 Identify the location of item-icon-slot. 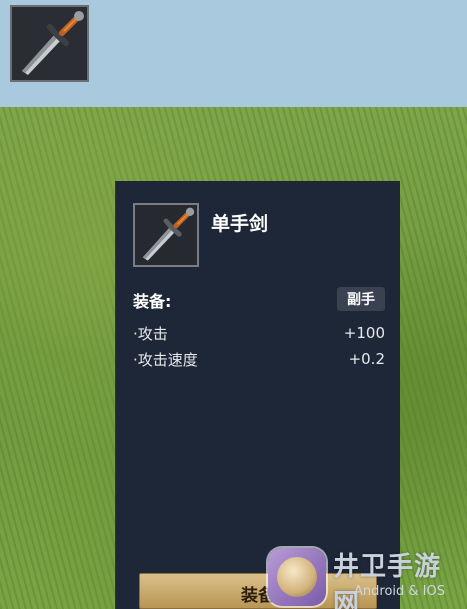
(166, 235).